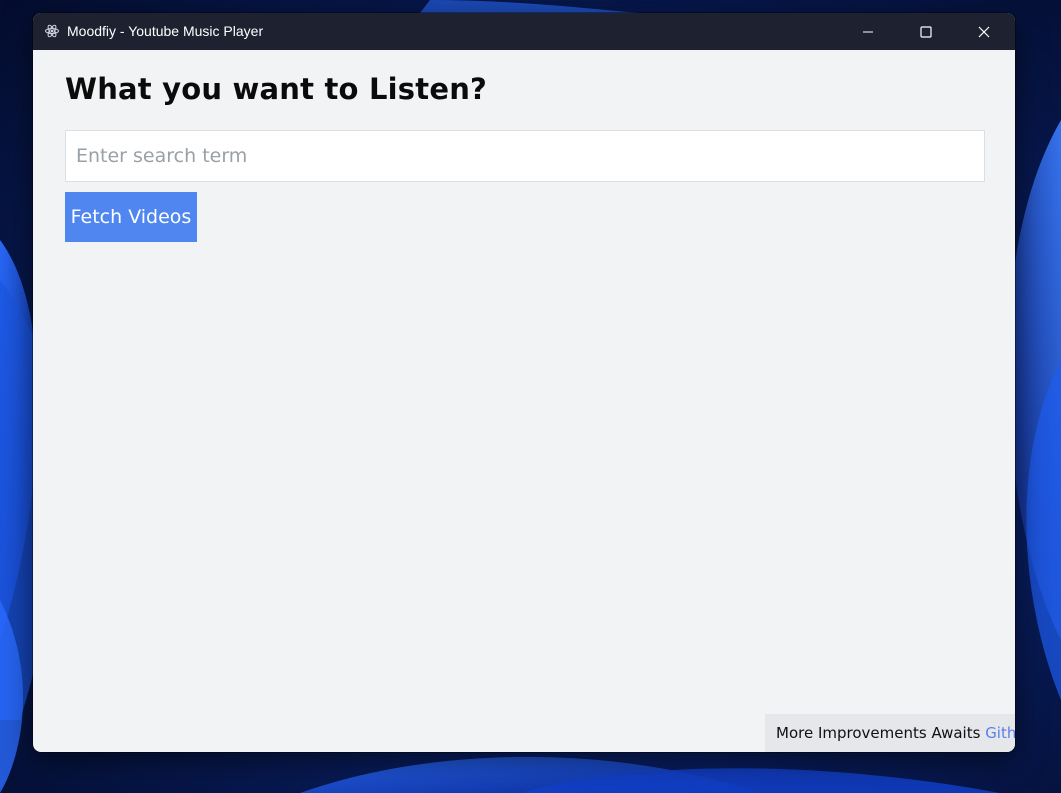 The width and height of the screenshot is (1061, 793). Describe the element at coordinates (131, 217) in the screenshot. I see `fetch-videos-button: Fetch Videos` at that location.